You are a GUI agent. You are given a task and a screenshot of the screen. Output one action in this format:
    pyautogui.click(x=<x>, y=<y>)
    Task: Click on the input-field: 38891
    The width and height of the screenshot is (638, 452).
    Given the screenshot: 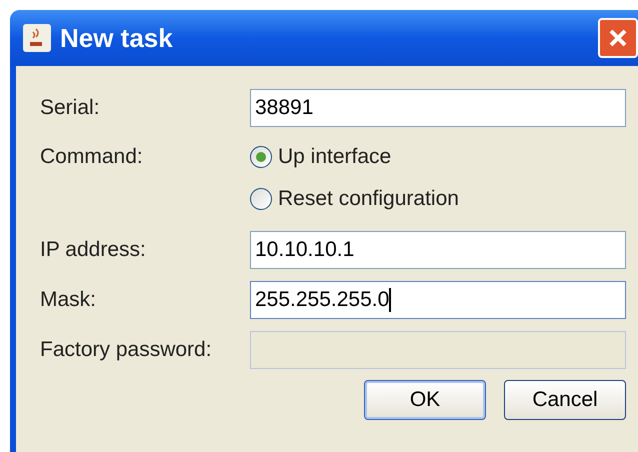 What is the action you would take?
    pyautogui.click(x=438, y=108)
    